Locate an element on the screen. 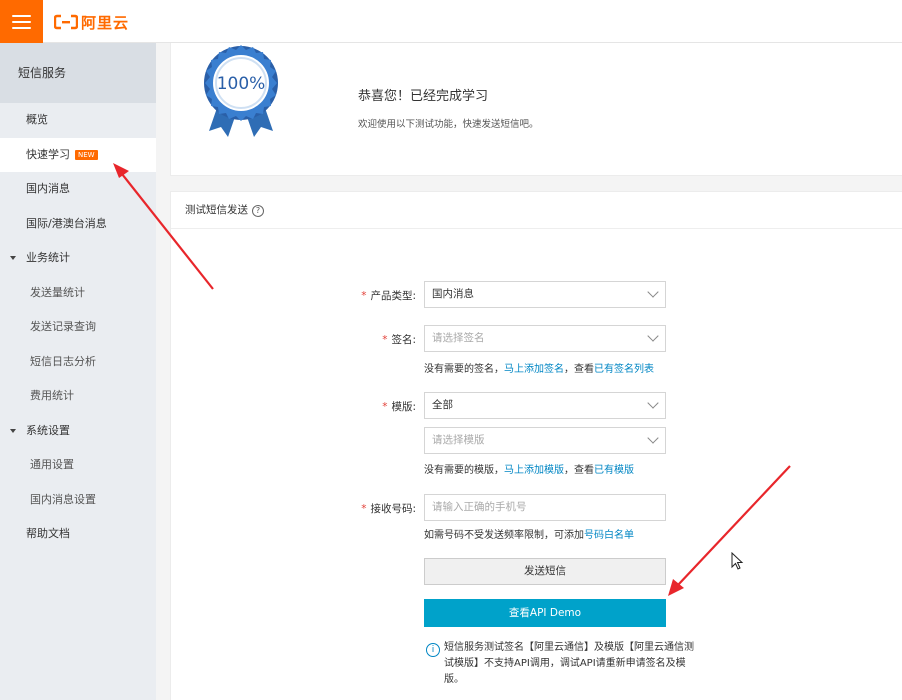  signature-label: * 签名: is located at coordinates (399, 340).